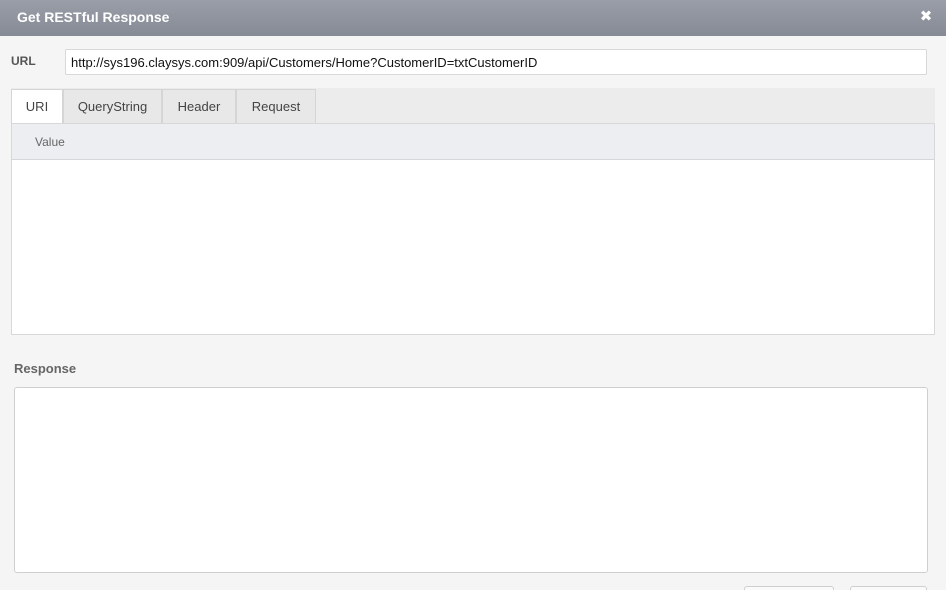  I want to click on tab-header: Header, so click(199, 106).